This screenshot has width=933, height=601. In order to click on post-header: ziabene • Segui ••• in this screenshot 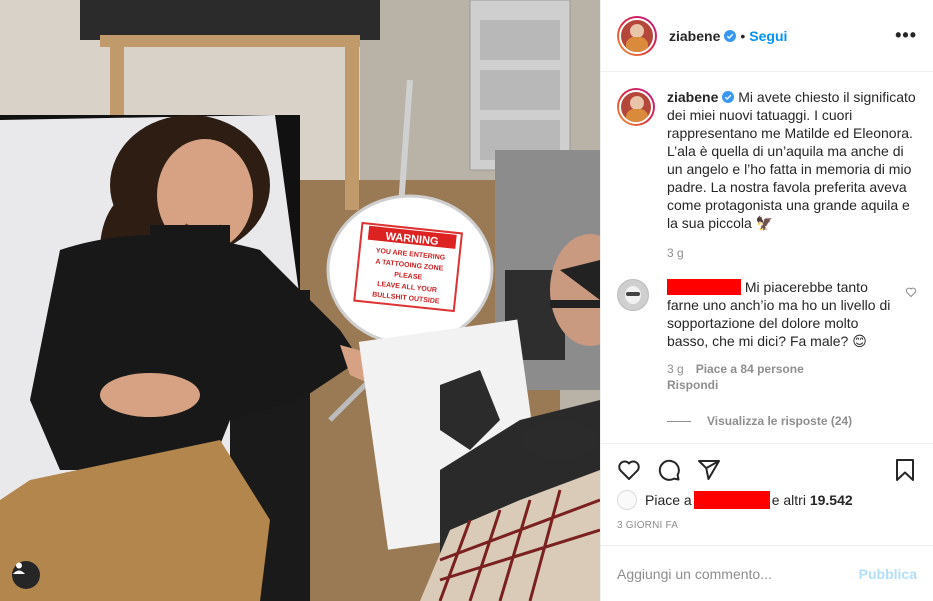, I will do `click(767, 36)`.